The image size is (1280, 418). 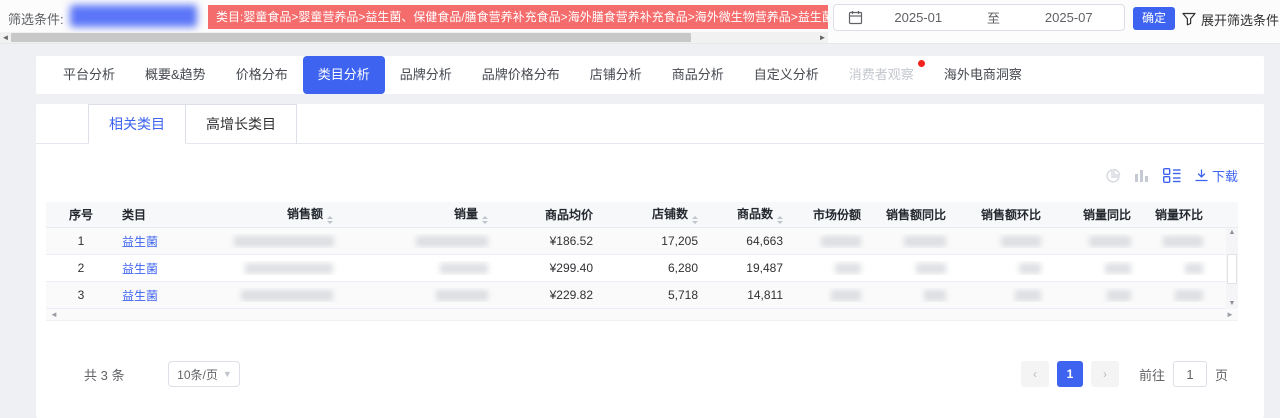 What do you see at coordinates (983, 75) in the screenshot?
I see `tab-overseas-ecommerce-insight: 海外电商洞察` at bounding box center [983, 75].